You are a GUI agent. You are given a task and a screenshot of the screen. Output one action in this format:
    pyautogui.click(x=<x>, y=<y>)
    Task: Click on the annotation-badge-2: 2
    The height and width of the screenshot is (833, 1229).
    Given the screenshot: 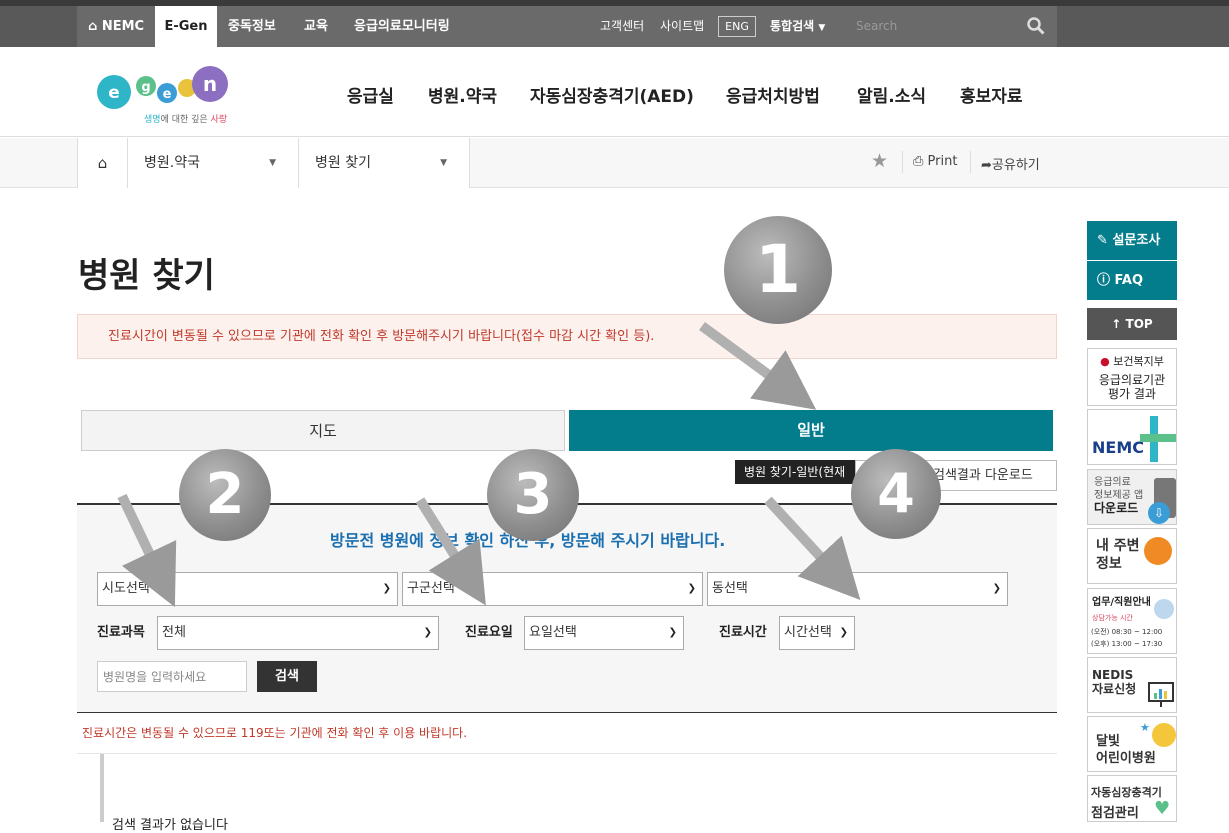 What is the action you would take?
    pyautogui.click(x=225, y=495)
    